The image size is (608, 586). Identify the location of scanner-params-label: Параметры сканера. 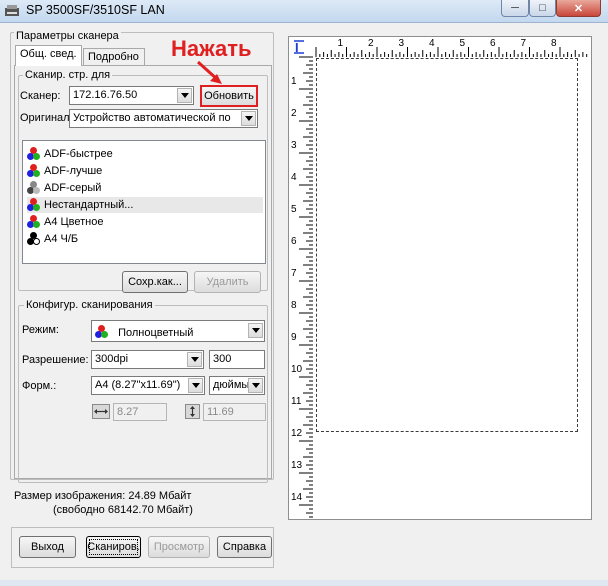
(67, 36).